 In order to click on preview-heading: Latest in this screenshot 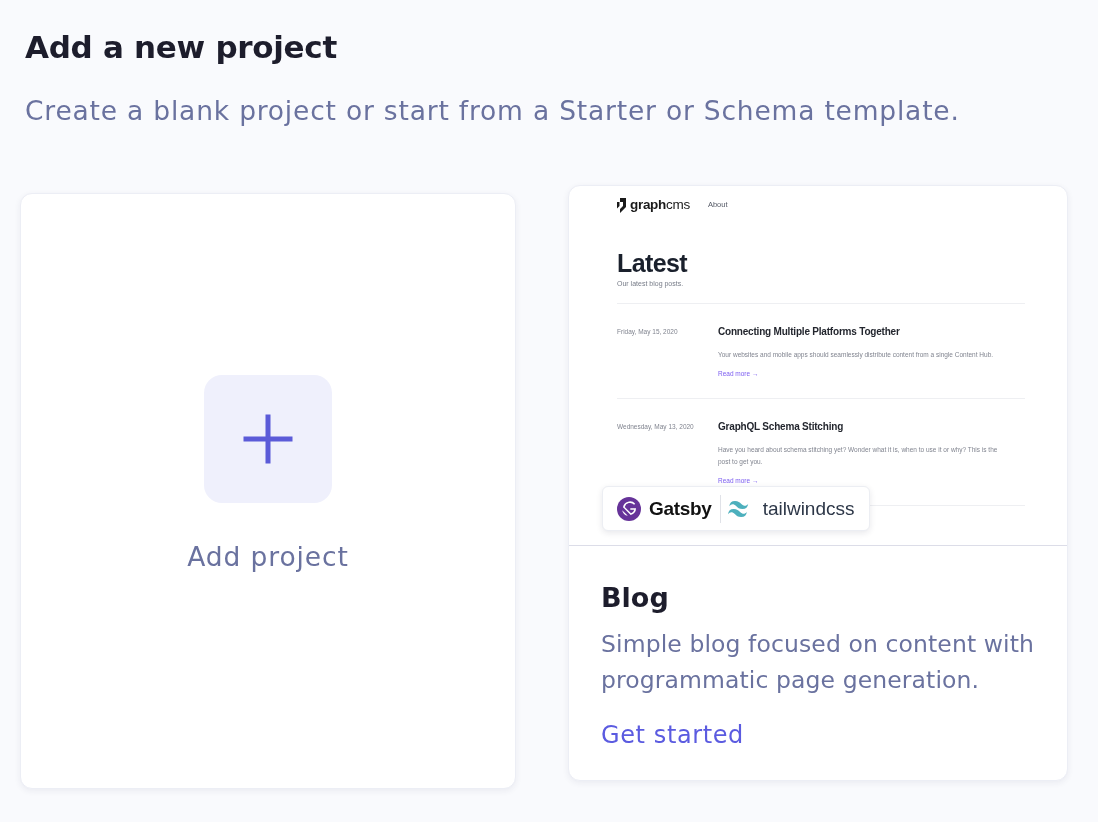, I will do `click(652, 263)`.